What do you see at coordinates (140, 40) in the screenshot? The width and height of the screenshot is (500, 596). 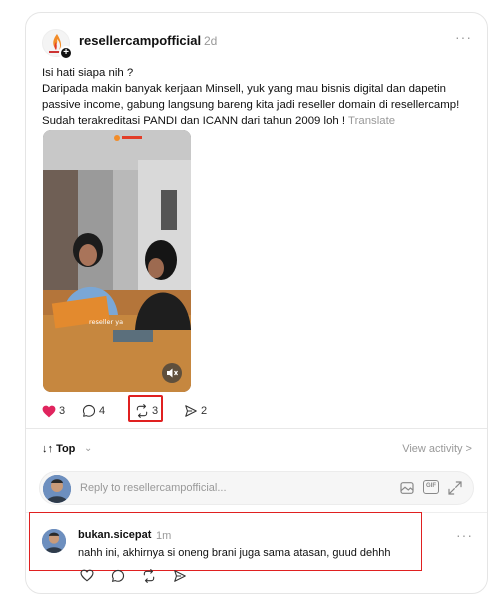 I see `post-username: resellercampofficial` at bounding box center [140, 40].